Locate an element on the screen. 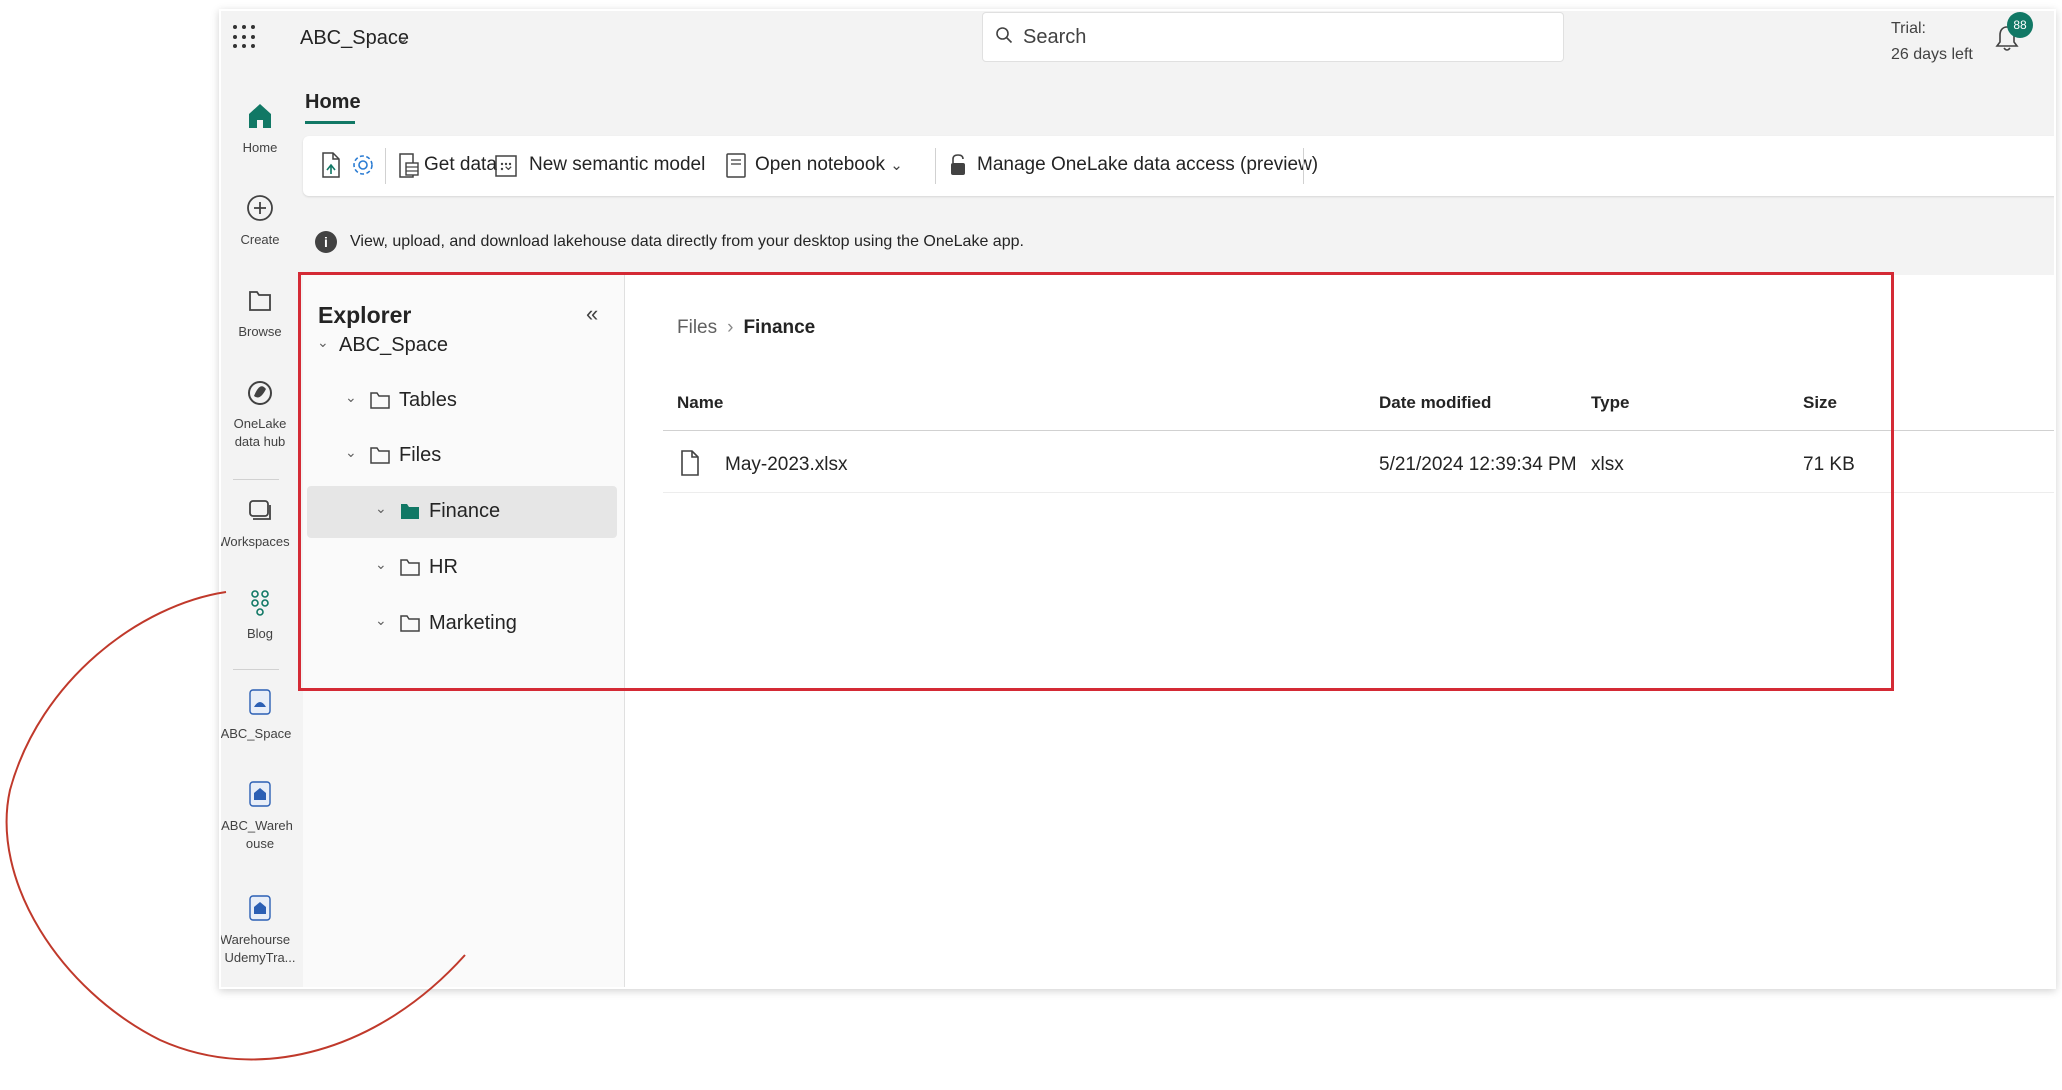 The image size is (2062, 1090). search-icon is located at coordinates (1004, 35).